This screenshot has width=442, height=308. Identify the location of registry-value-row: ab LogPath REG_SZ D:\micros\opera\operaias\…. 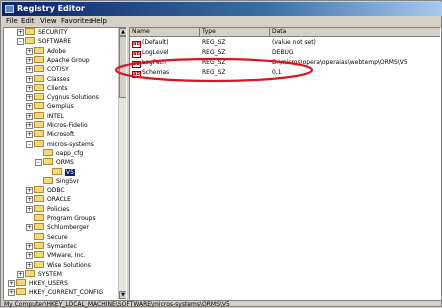
(285, 63).